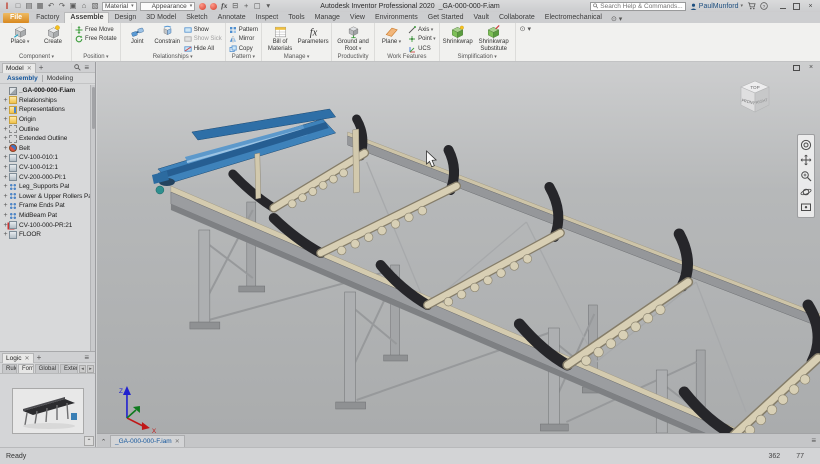 The height and width of the screenshot is (464, 820). I want to click on tab-external: External, so click(69, 368).